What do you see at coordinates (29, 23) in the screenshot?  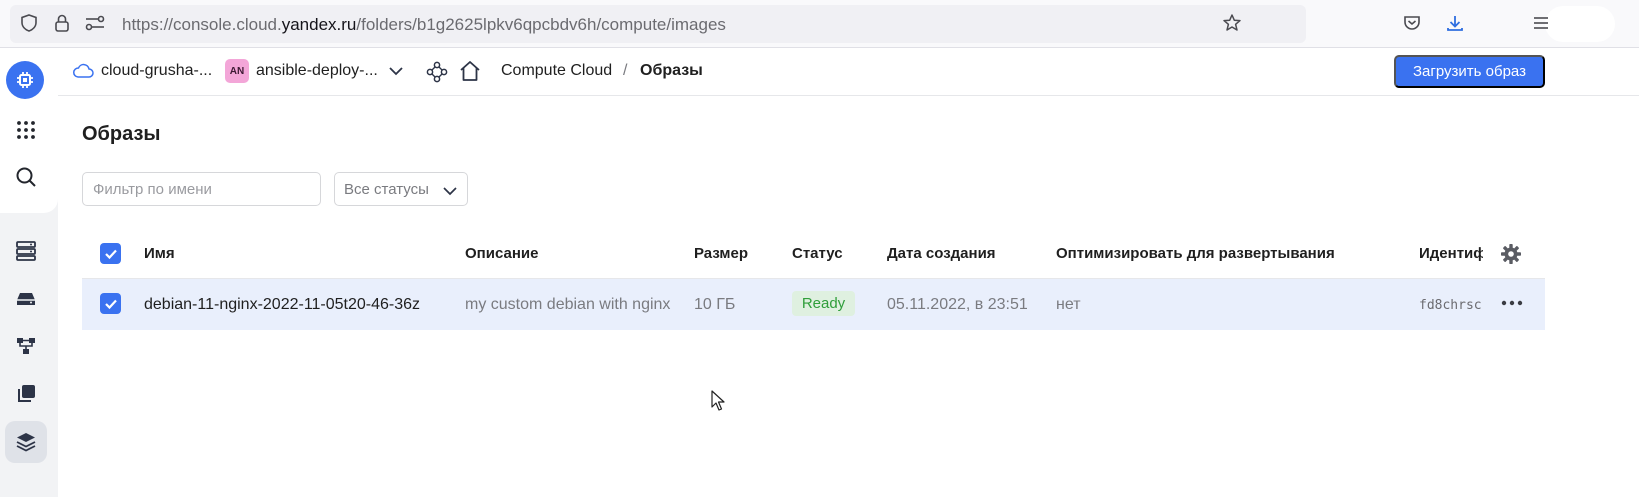 I see `shield-icon` at bounding box center [29, 23].